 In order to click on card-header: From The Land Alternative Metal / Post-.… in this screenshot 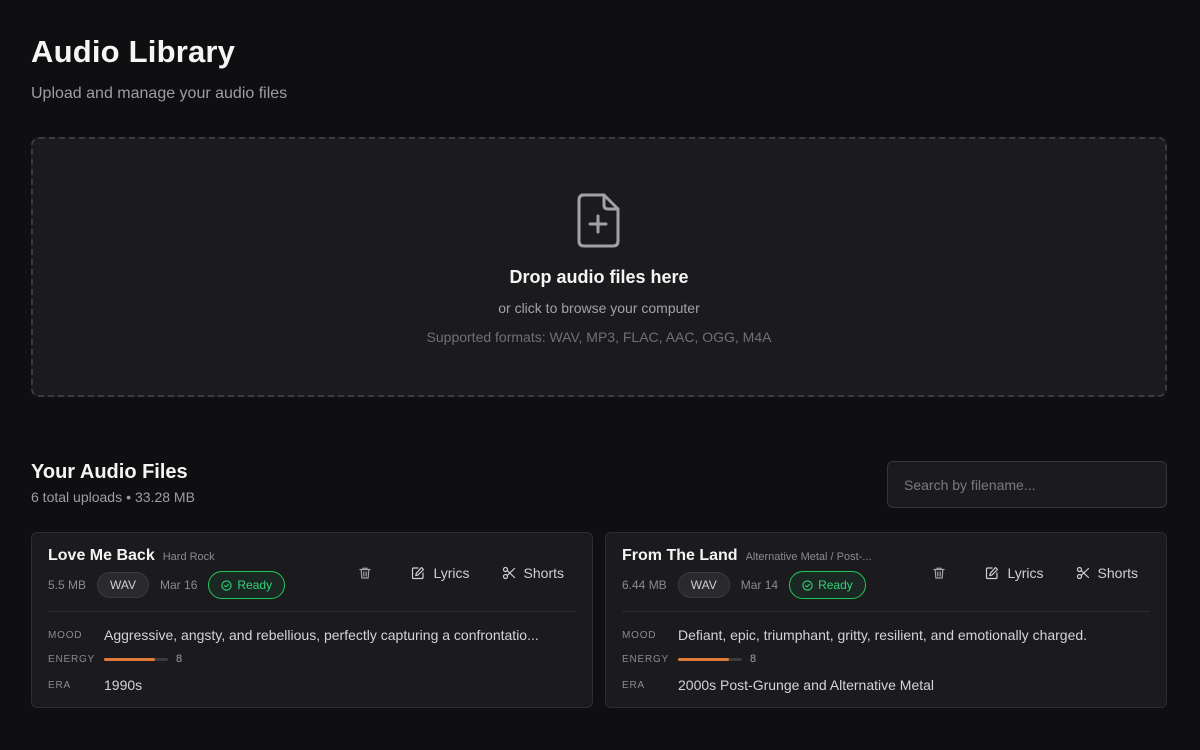, I will do `click(757, 573)`.